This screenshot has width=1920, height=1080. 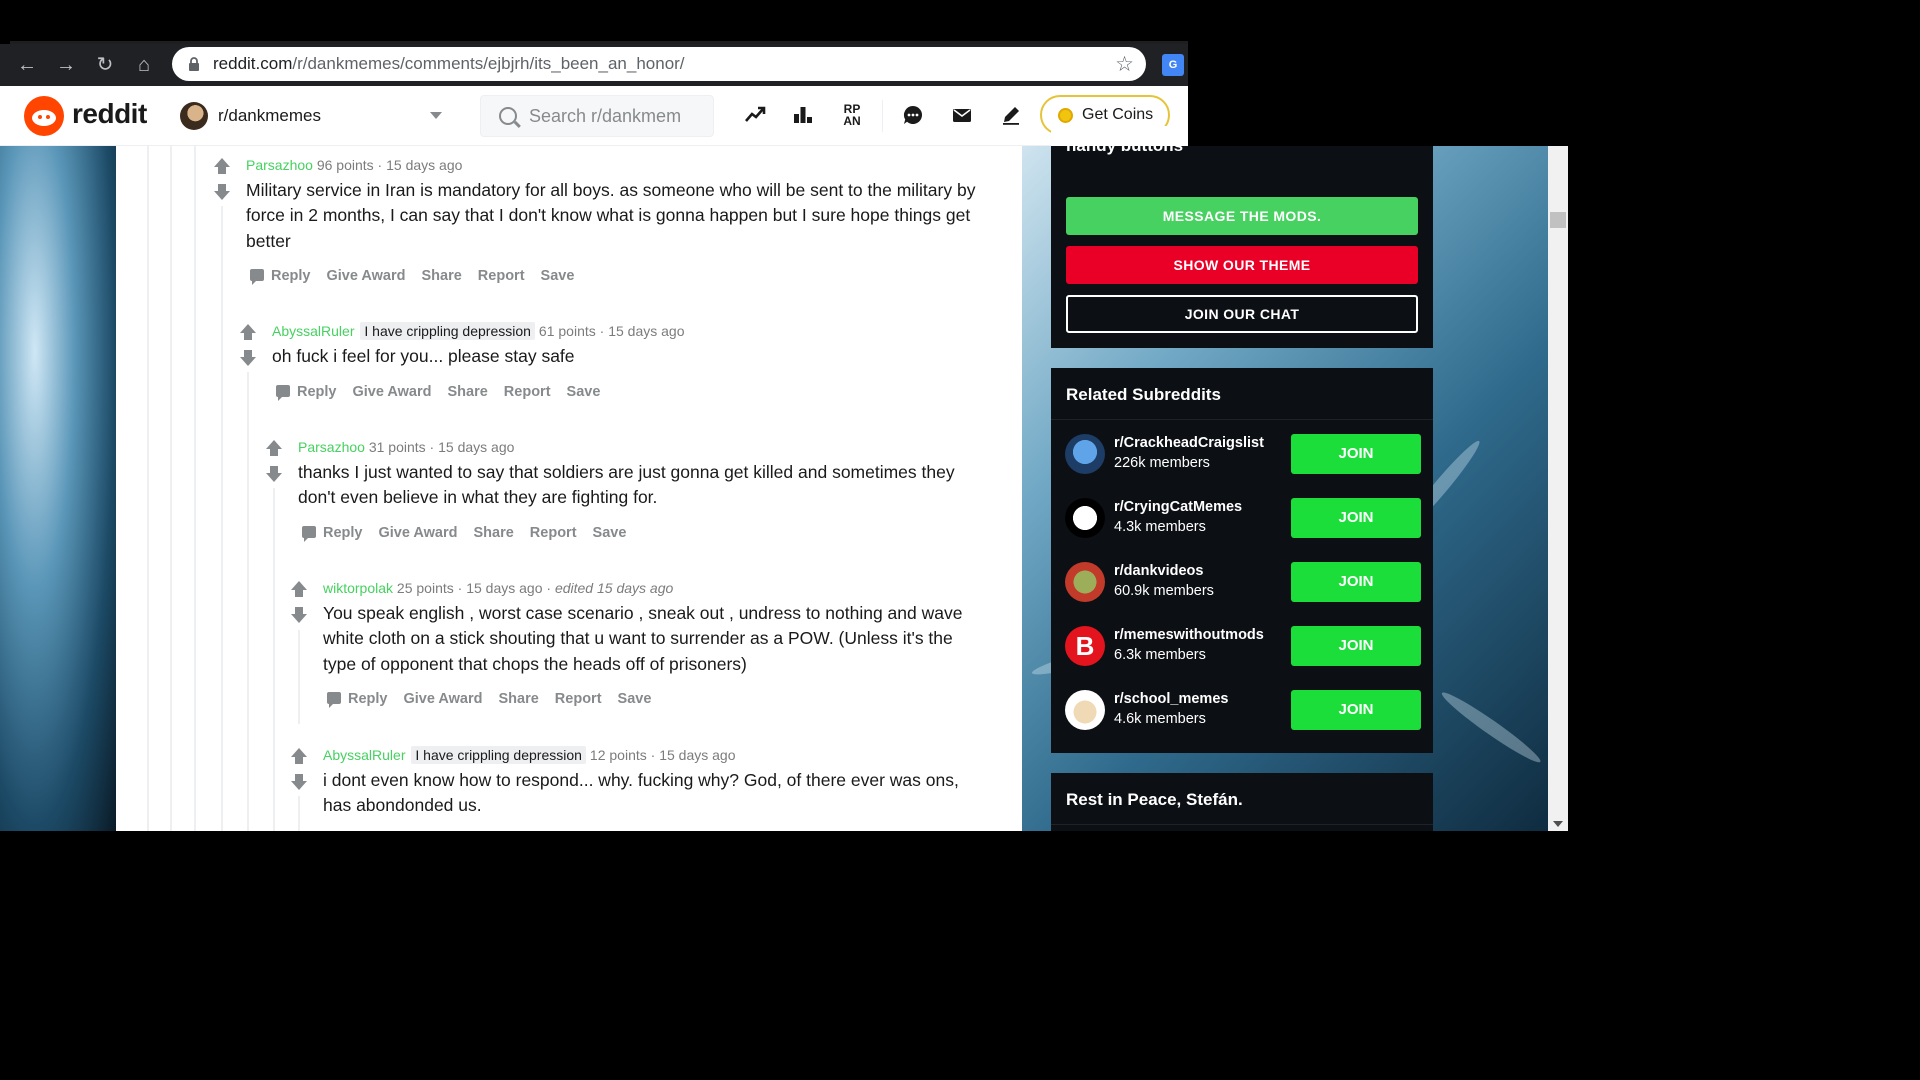 I want to click on coin-icon, so click(x=1065, y=115).